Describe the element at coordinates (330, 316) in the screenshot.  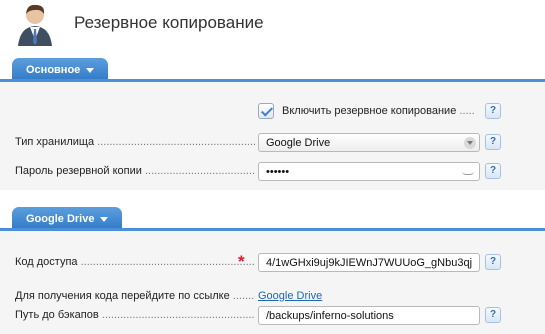
I see `backup-path-value: /backups/inferno-solutions` at that location.